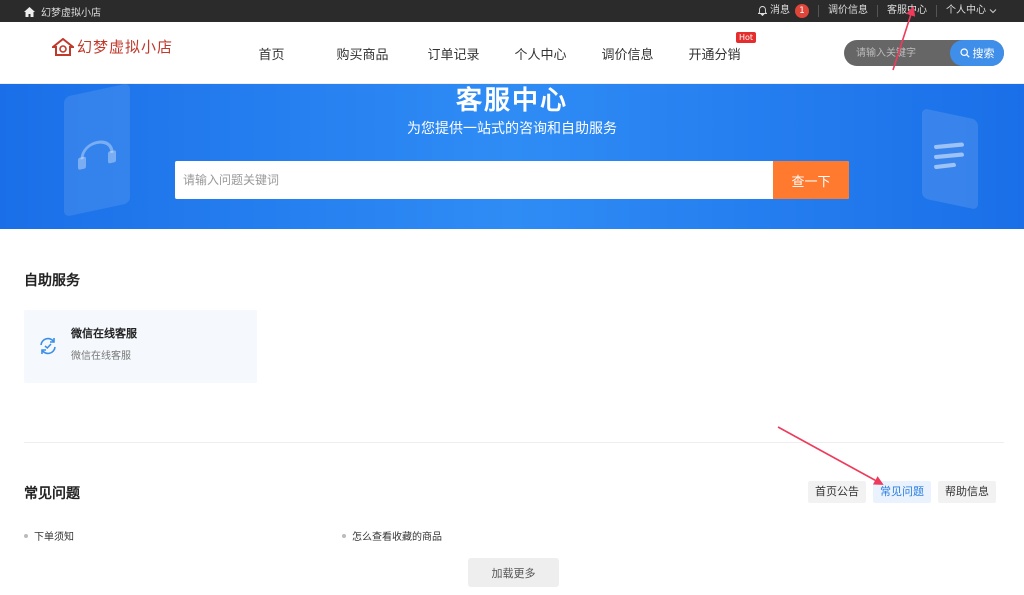 This screenshot has width=1024, height=595. I want to click on self-service-title: 自助服务, so click(52, 281).